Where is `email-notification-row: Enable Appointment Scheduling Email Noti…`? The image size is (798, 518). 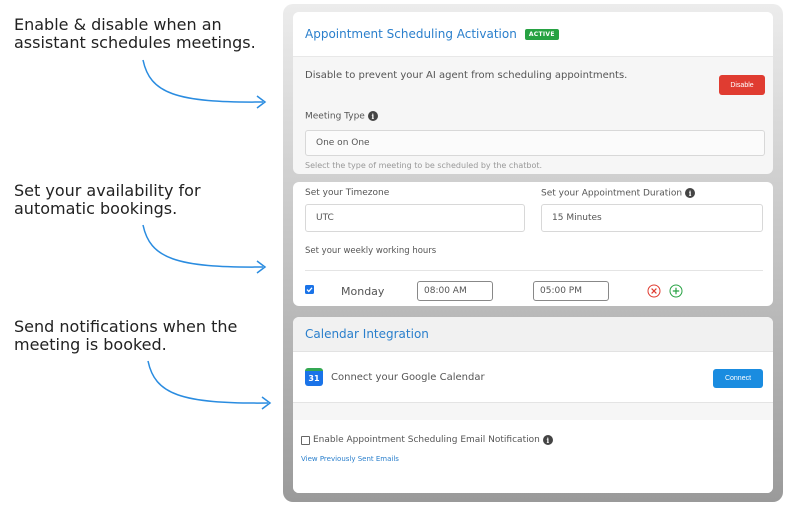 email-notification-row: Enable Appointment Scheduling Email Noti… is located at coordinates (427, 440).